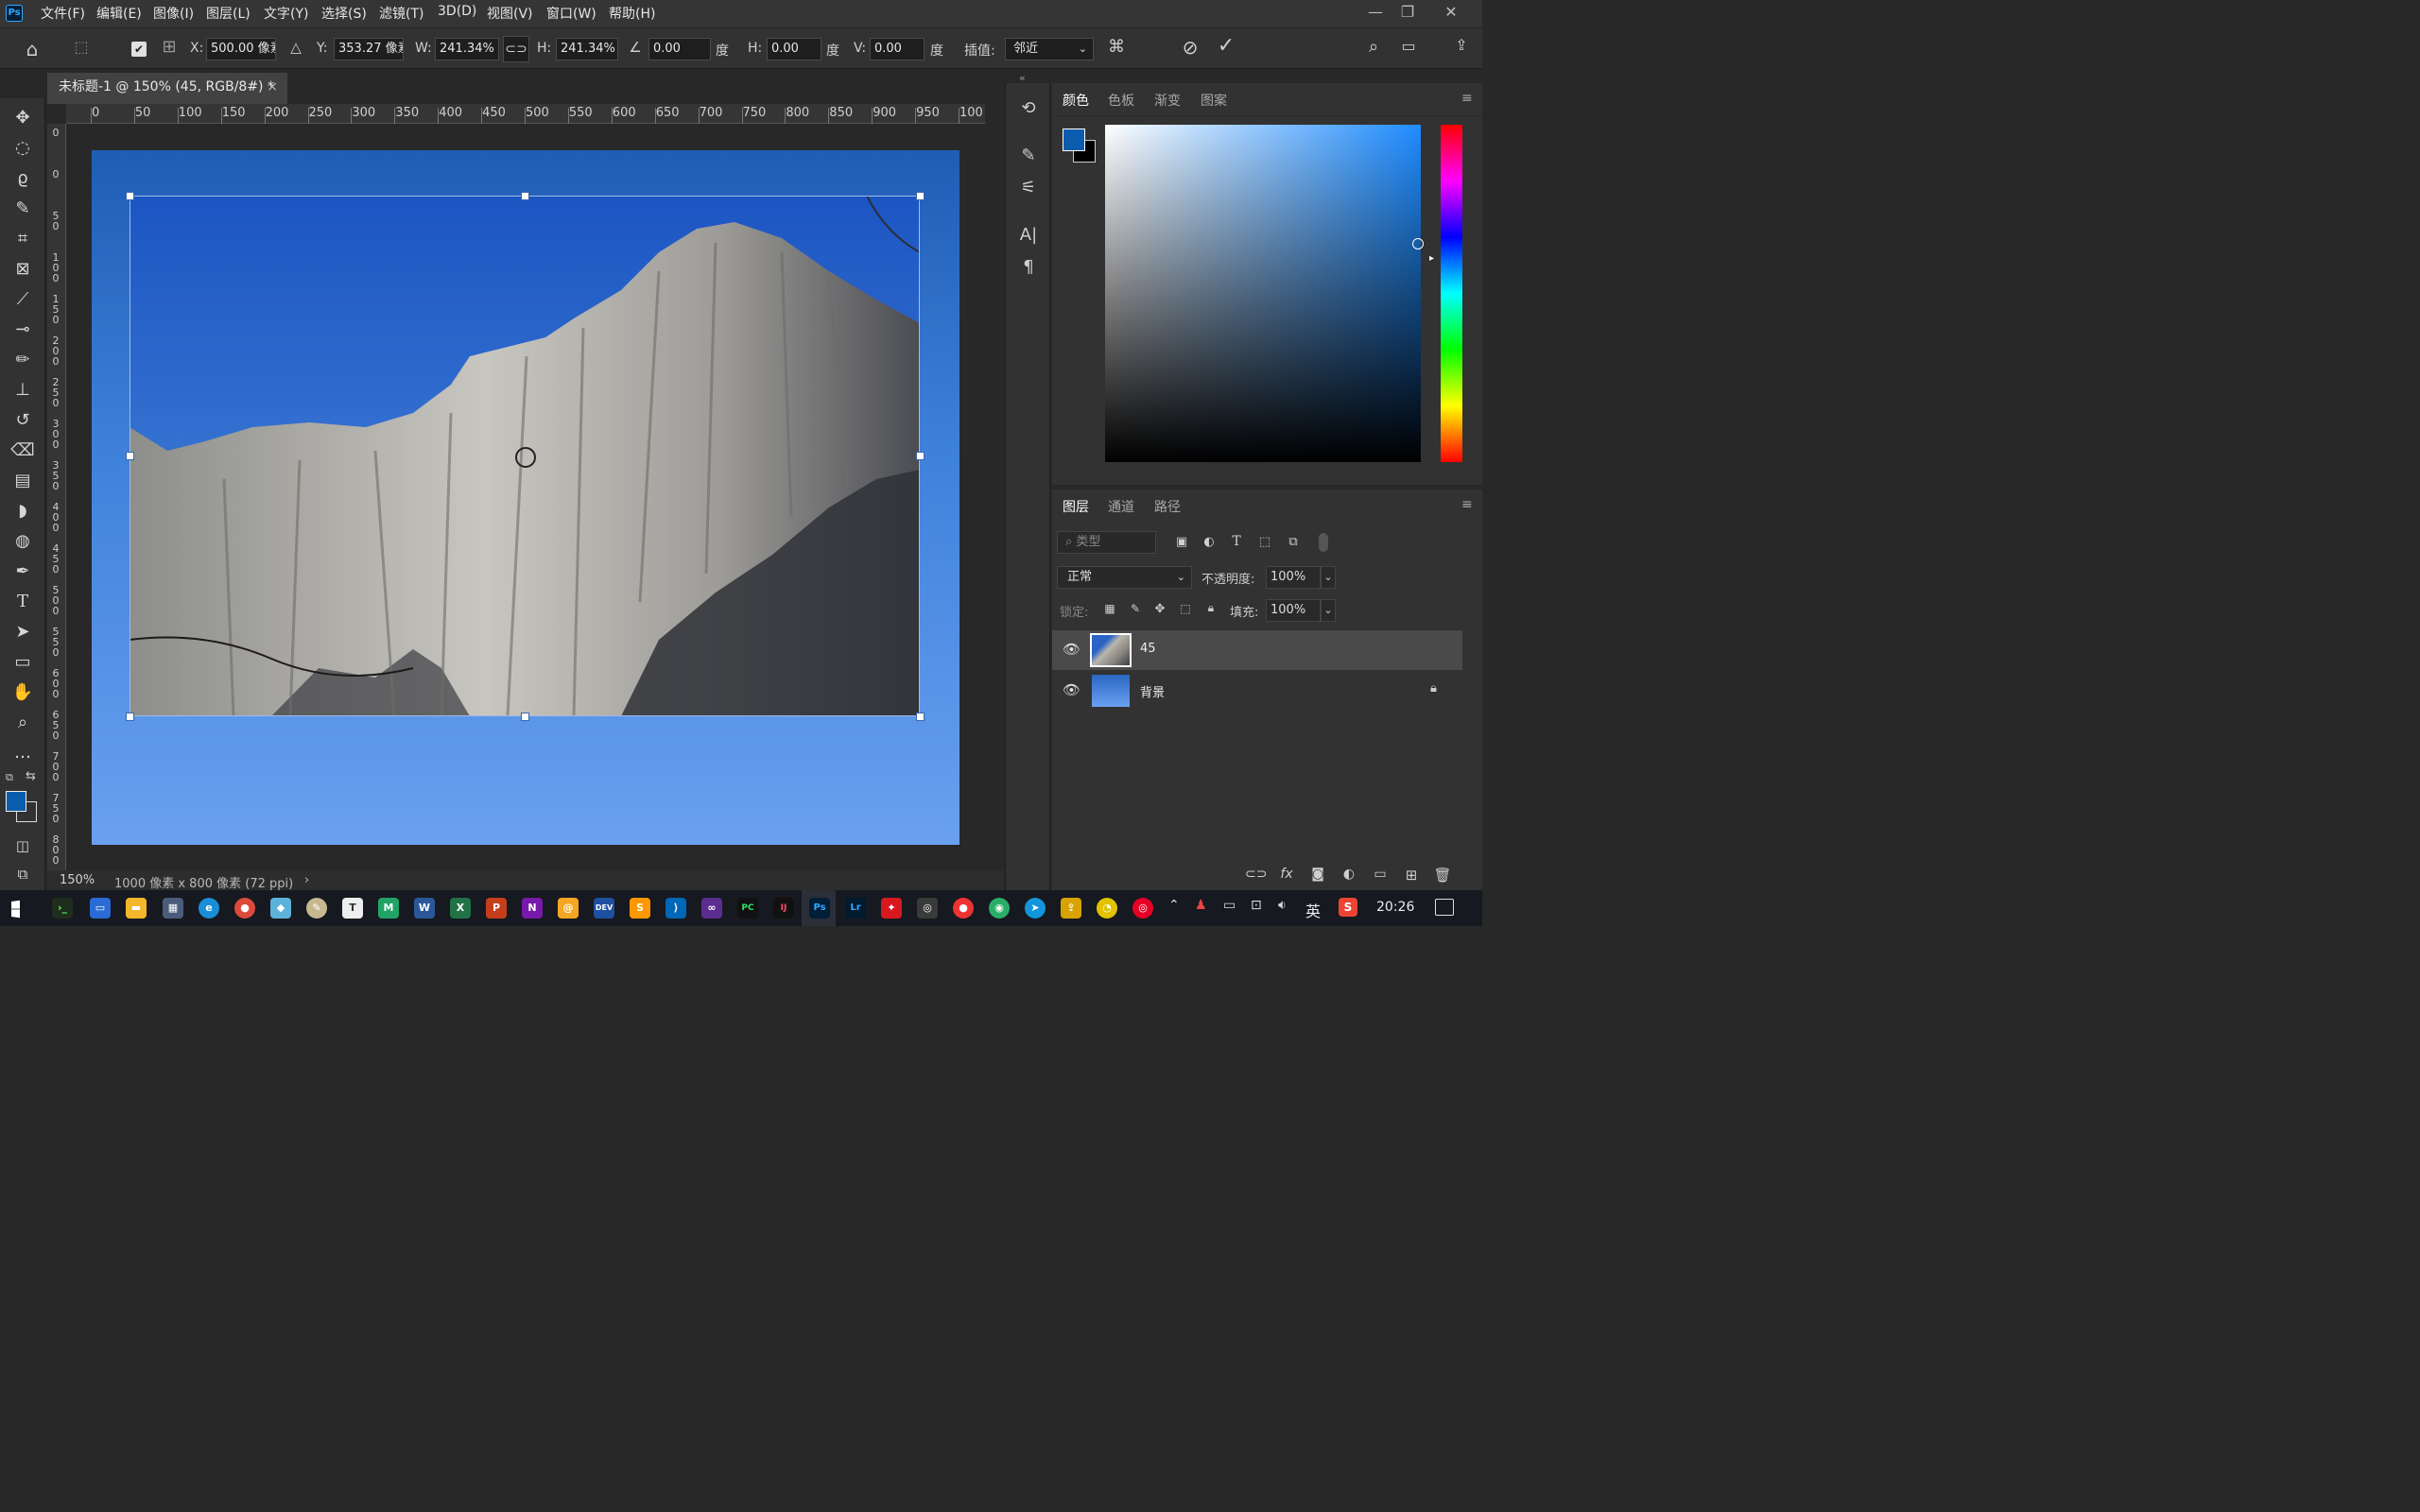  What do you see at coordinates (1293, 543) in the screenshot?
I see `filter-smart-object-icon: ⧉` at bounding box center [1293, 543].